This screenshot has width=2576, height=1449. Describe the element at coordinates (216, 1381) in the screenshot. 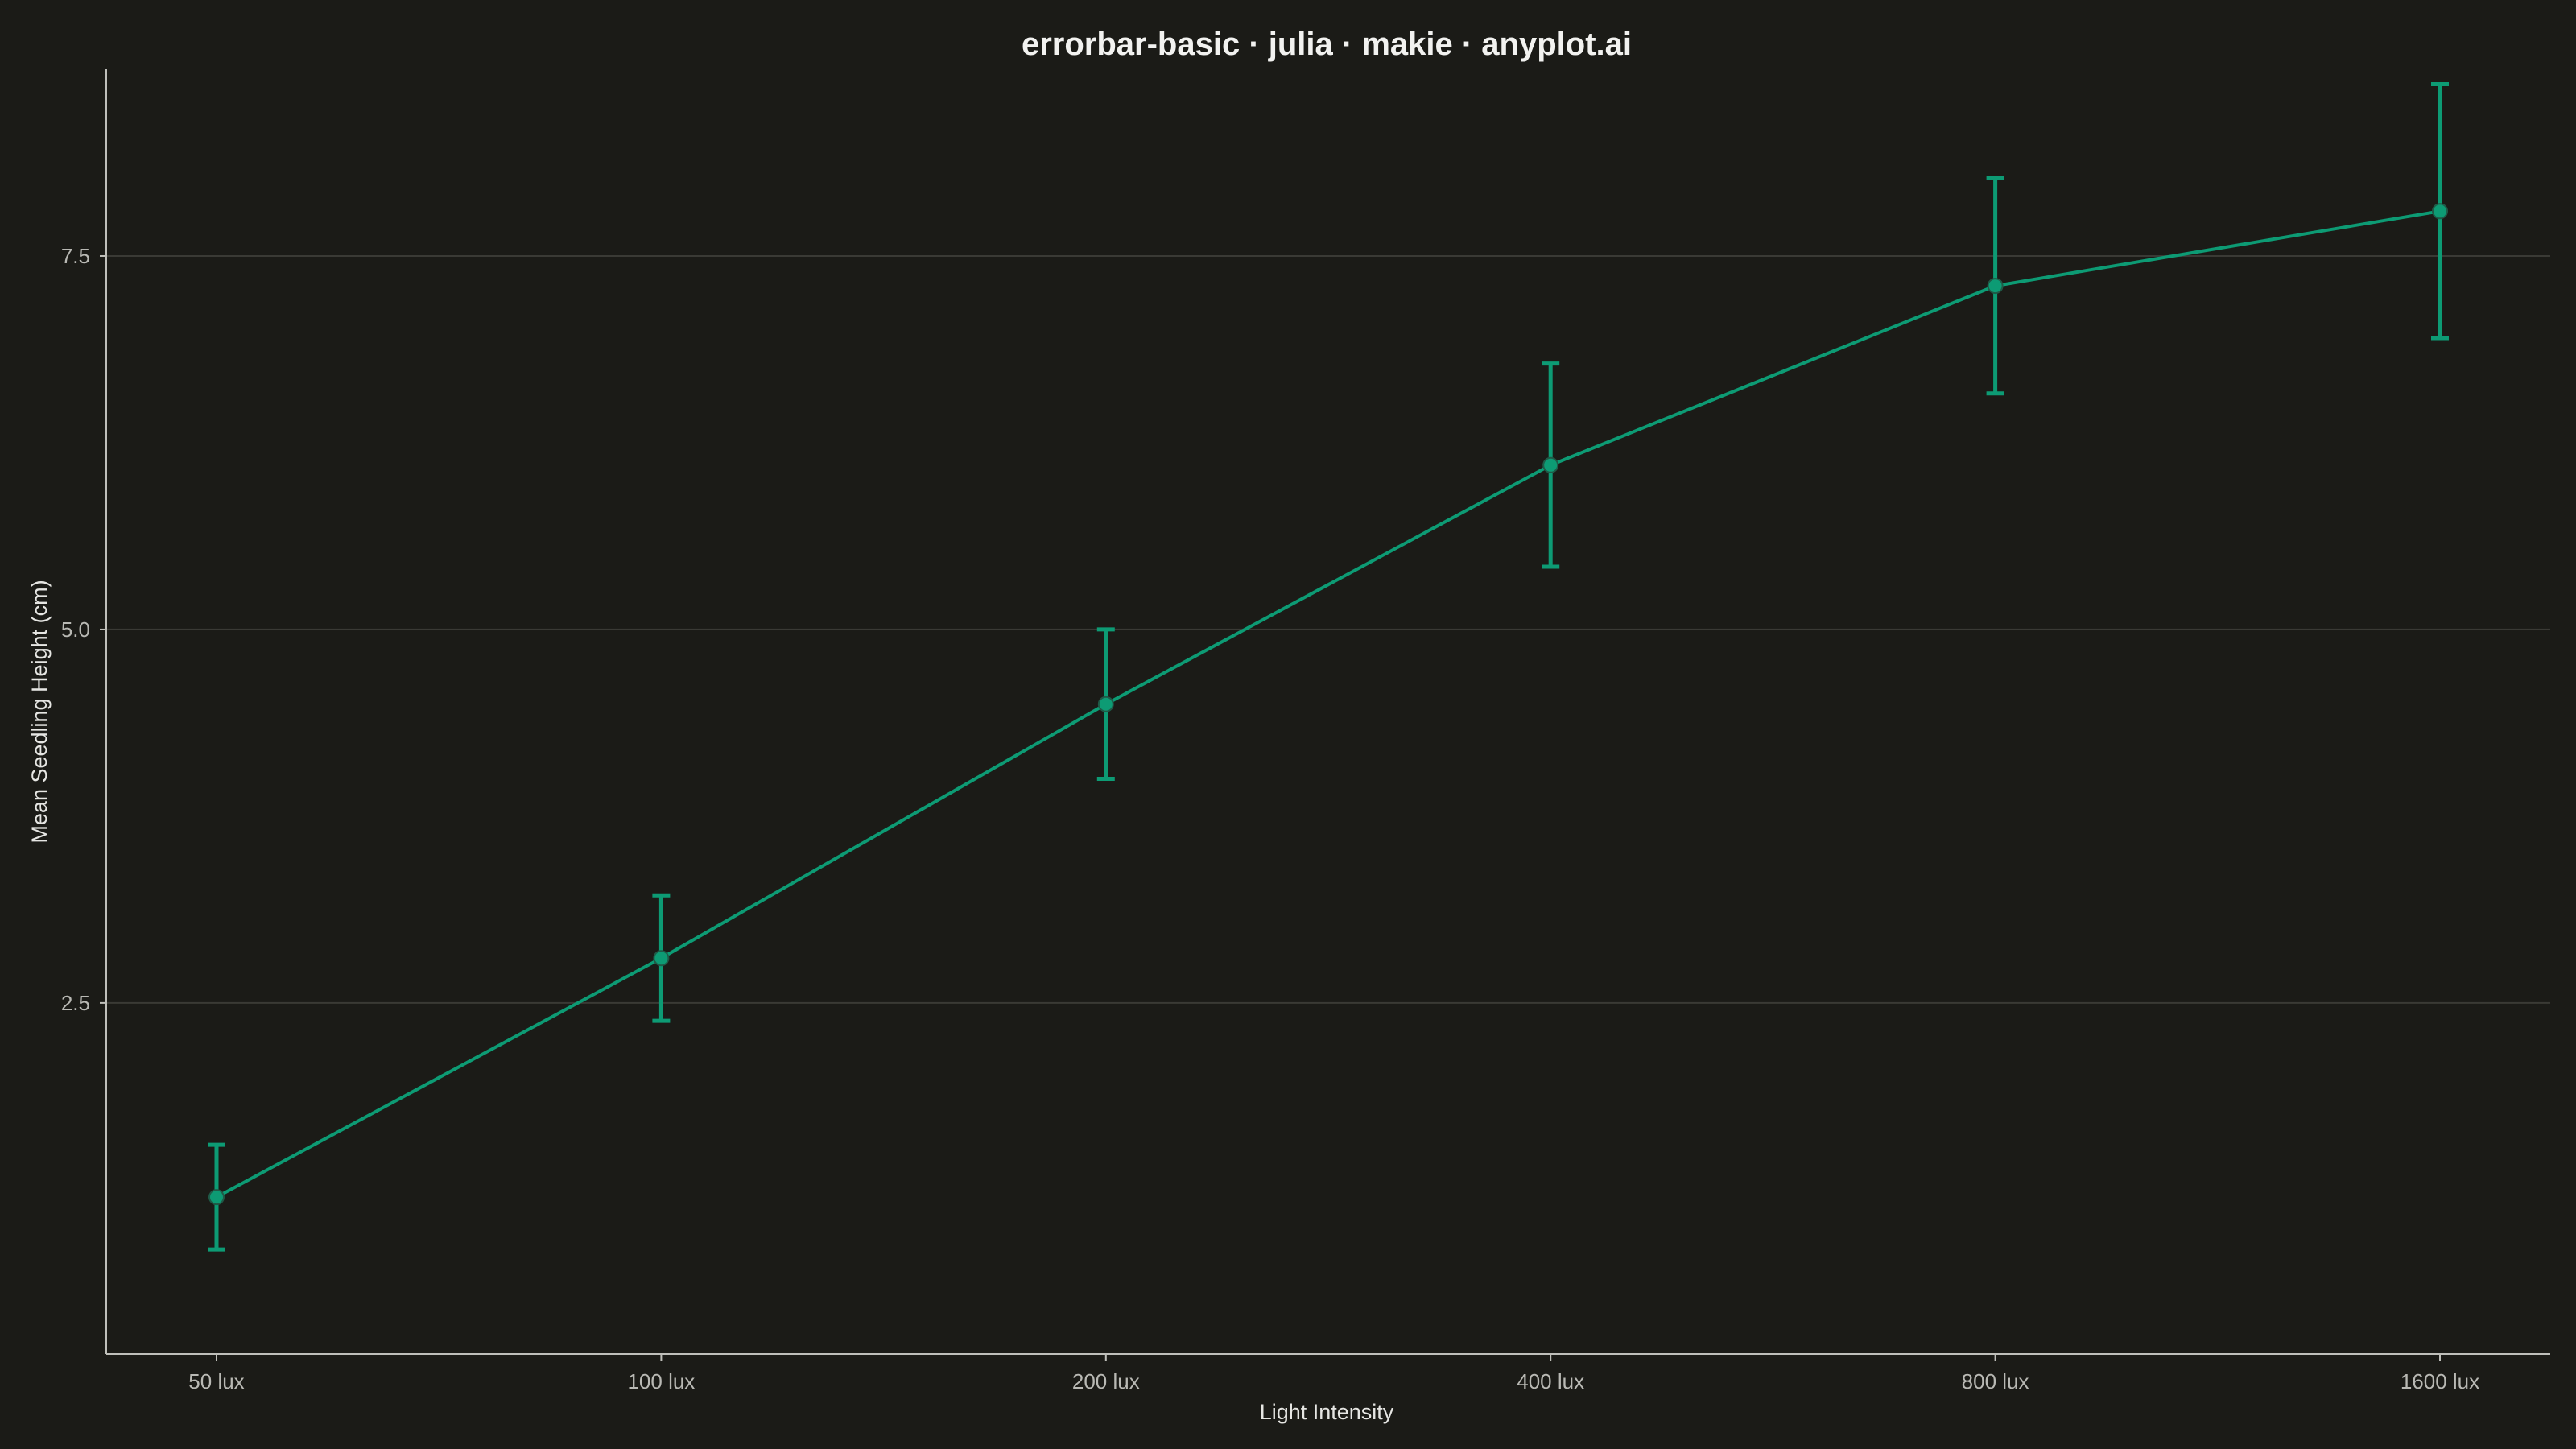

I see `x-tick-label: 50 lux` at that location.